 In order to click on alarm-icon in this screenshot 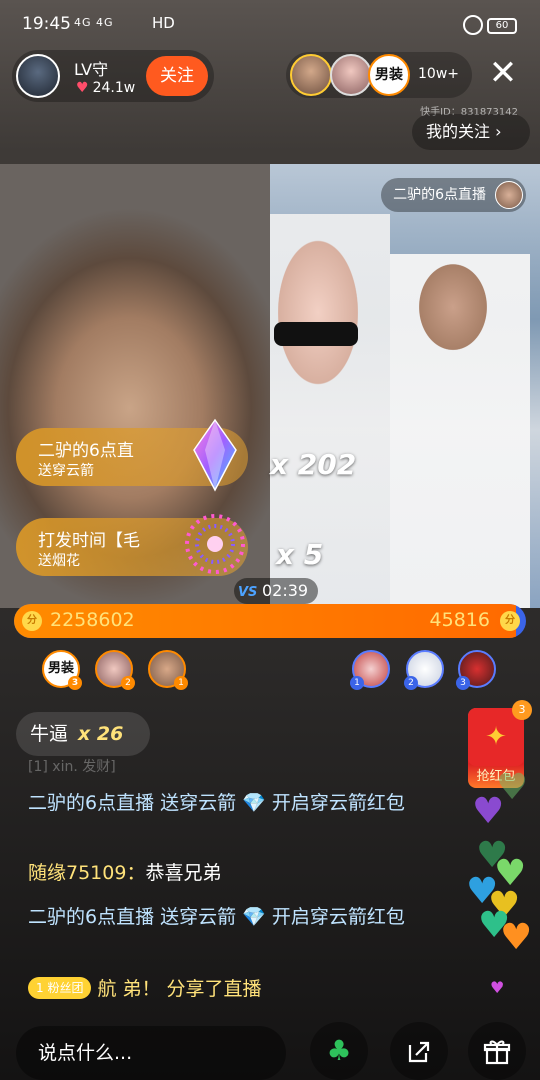, I will do `click(473, 25)`.